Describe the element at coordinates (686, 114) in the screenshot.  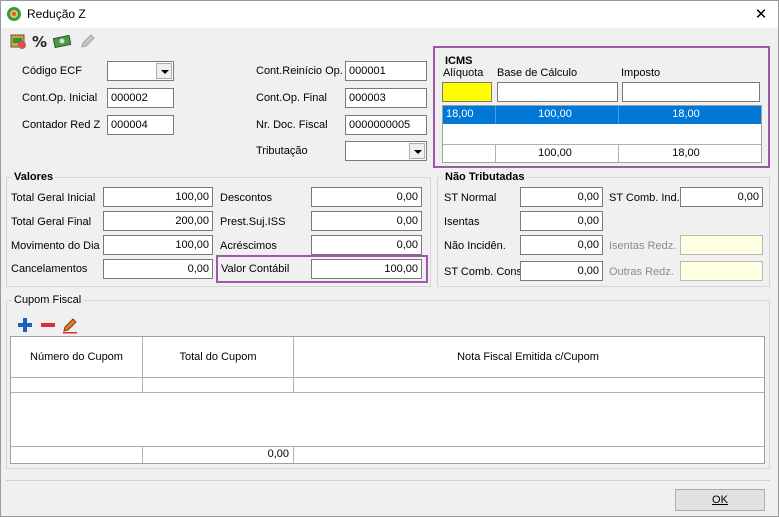
I see `icms-row-imposto: 18,00` at that location.